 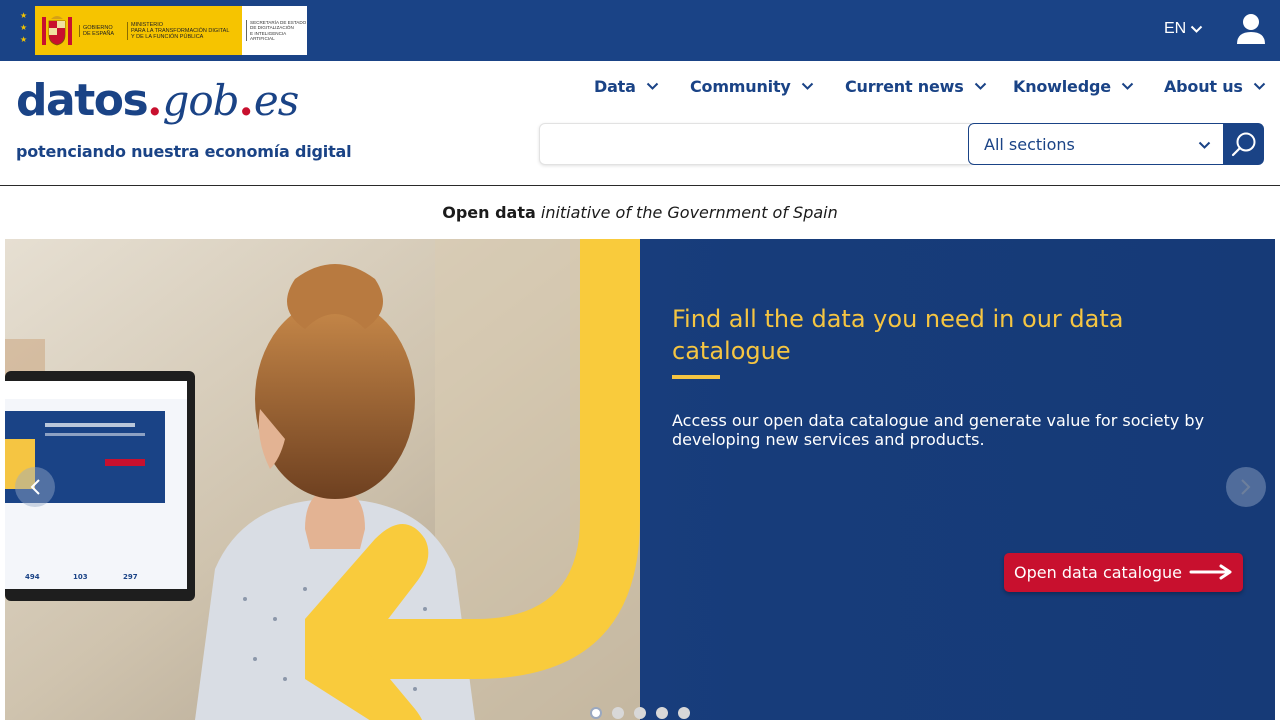 What do you see at coordinates (1175, 28) in the screenshot?
I see `language-label: EN` at bounding box center [1175, 28].